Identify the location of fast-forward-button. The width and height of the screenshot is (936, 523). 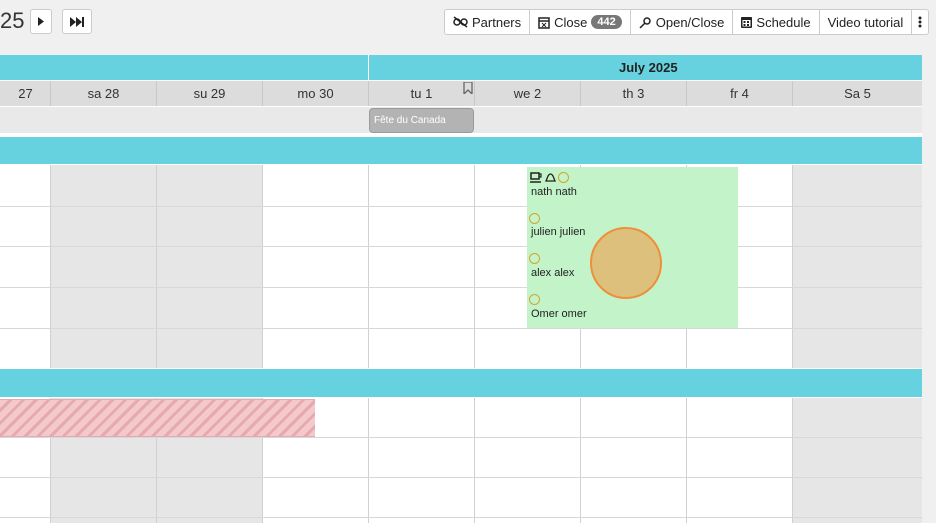
(77, 21).